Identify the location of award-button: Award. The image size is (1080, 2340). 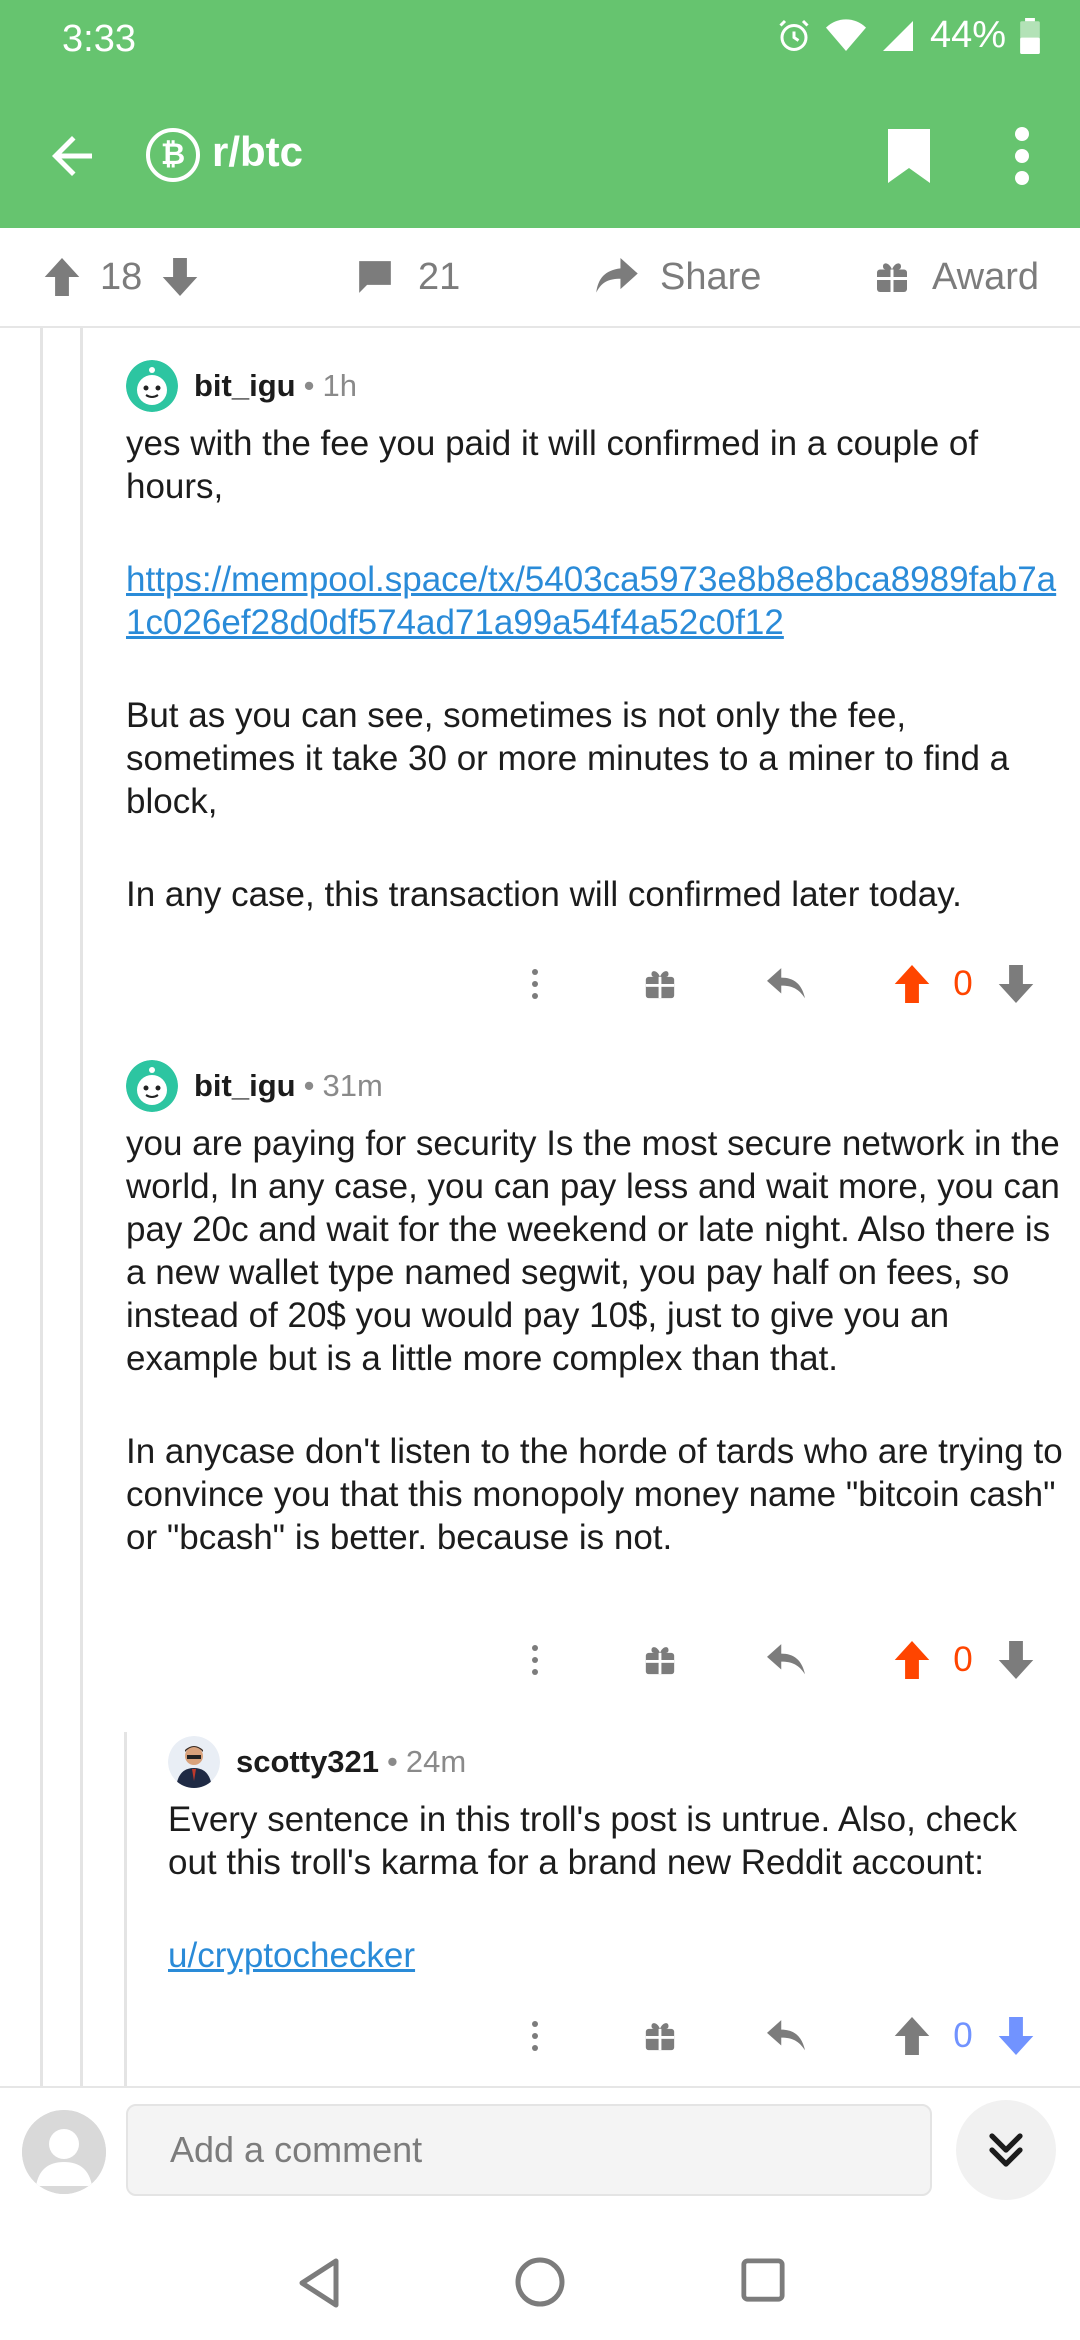
(956, 277).